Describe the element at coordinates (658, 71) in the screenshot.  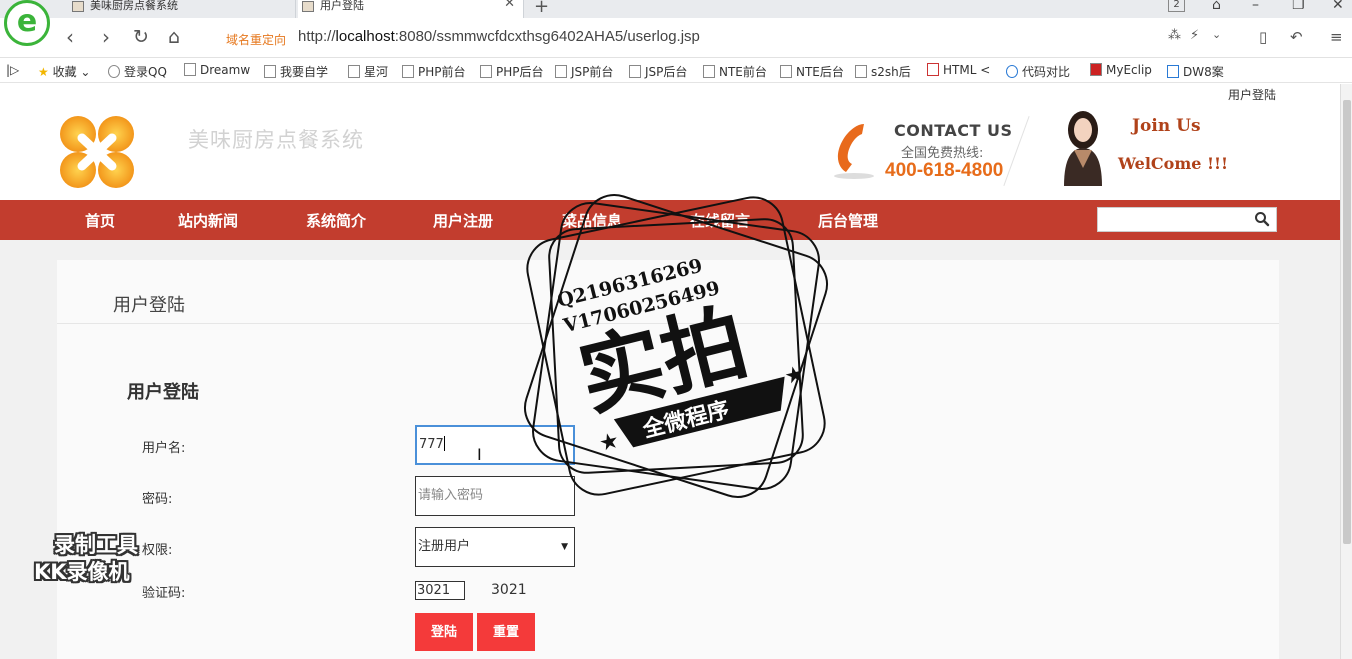
I see `bookmark-item: JSP后台` at that location.